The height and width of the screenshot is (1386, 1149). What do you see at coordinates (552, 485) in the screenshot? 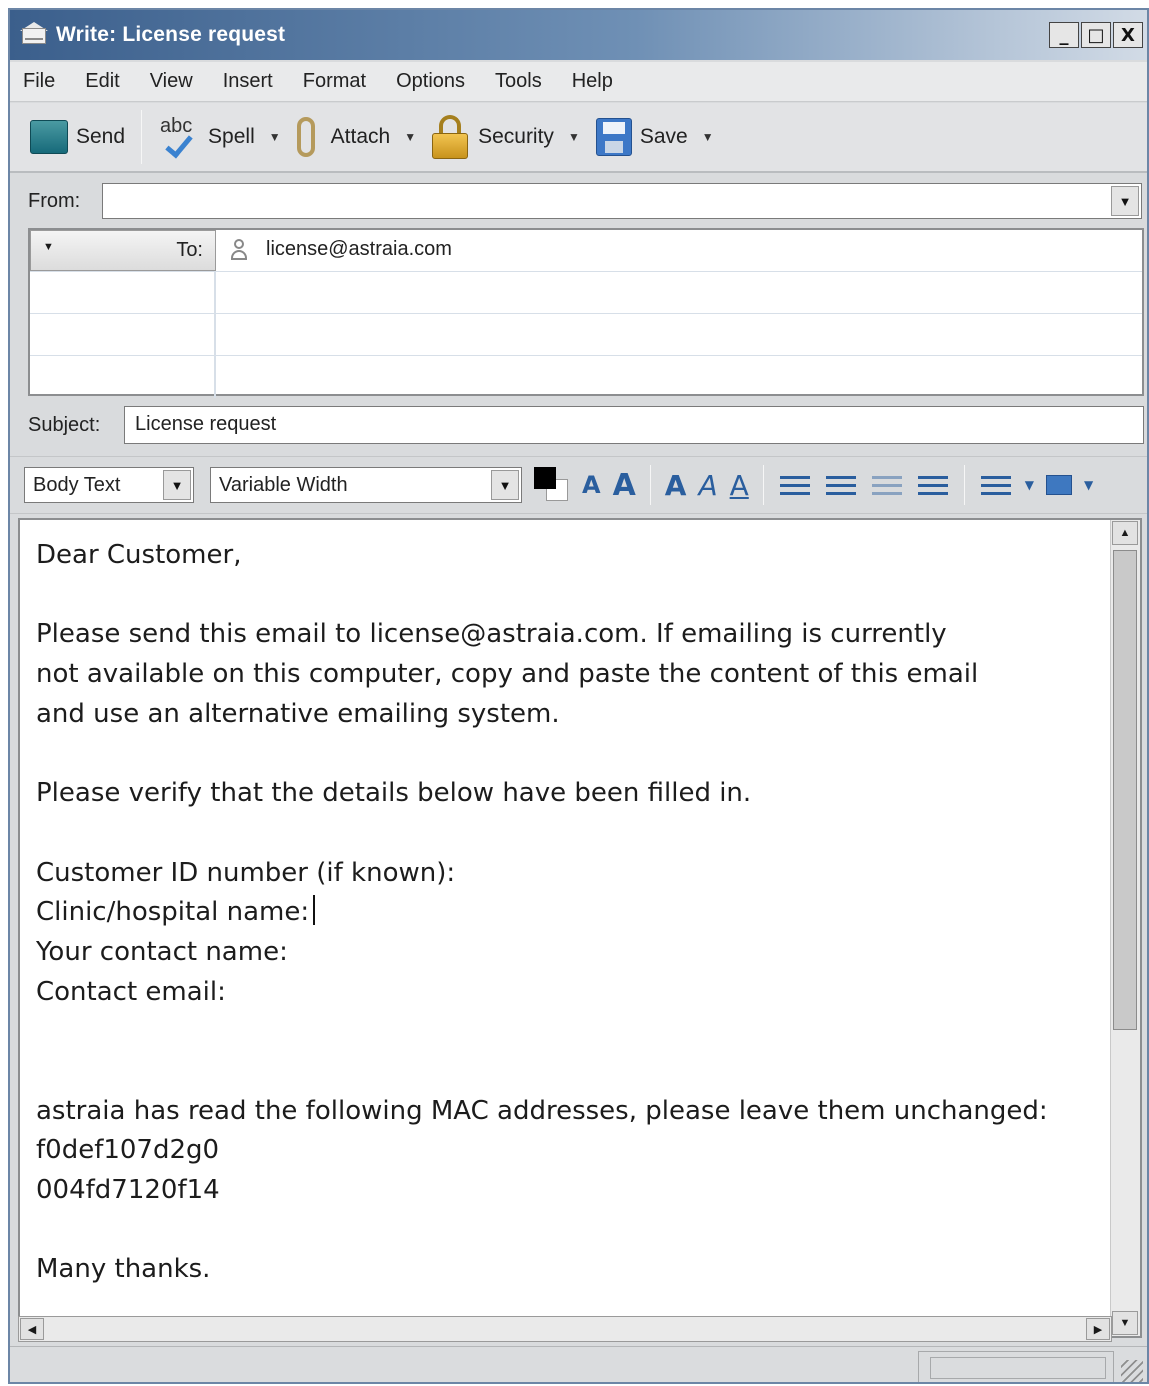
I see `text-color-icon` at bounding box center [552, 485].